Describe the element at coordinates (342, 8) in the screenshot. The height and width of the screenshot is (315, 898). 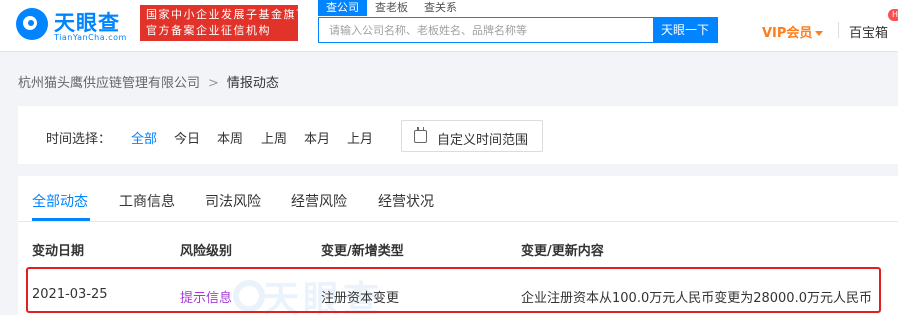
I see `search-tab-company: 查公司` at that location.